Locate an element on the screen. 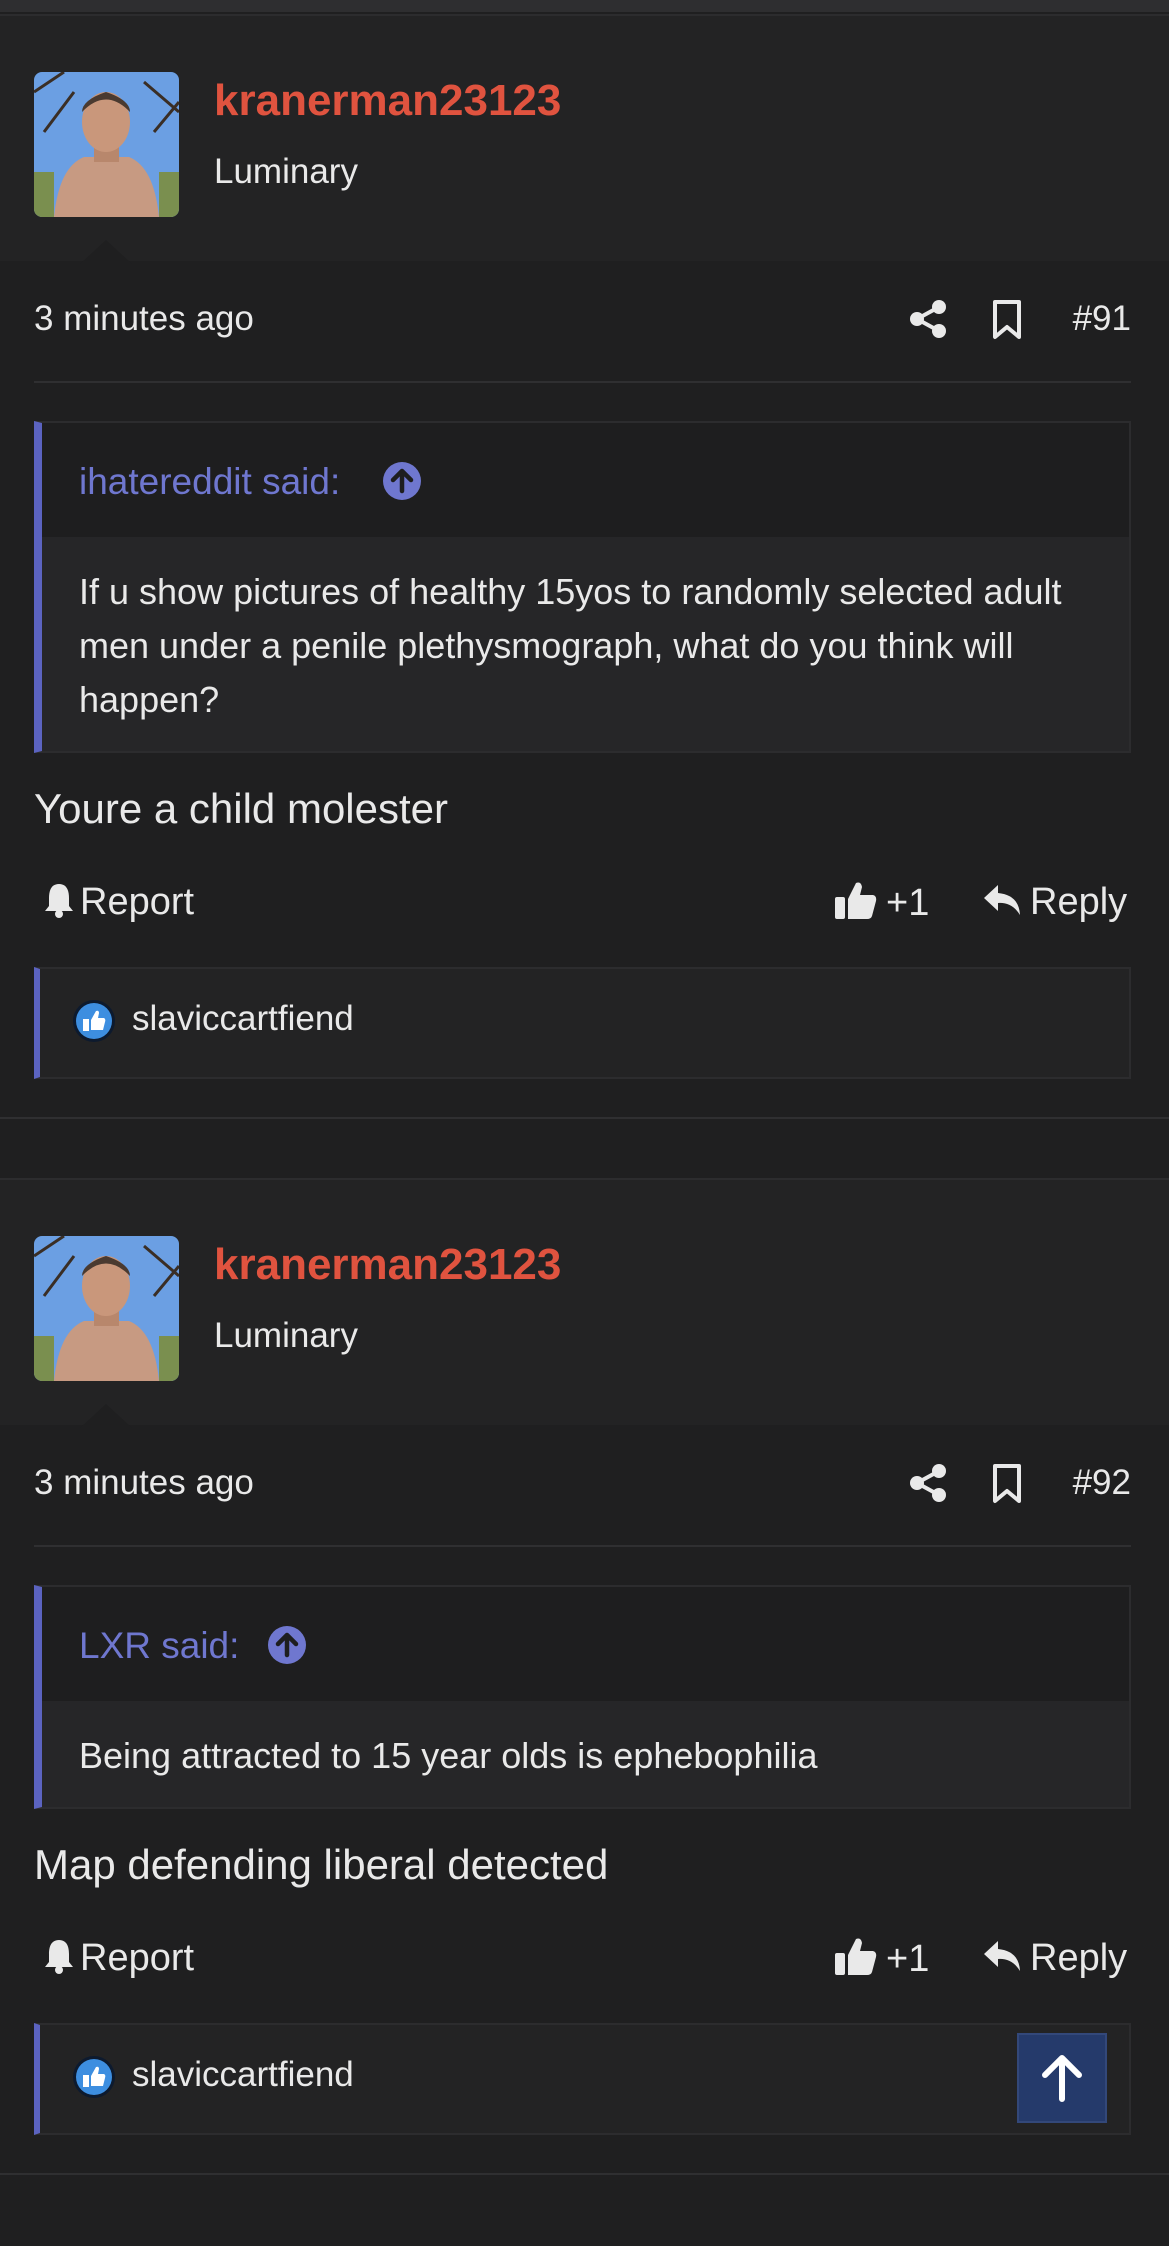  top-bar is located at coordinates (584, 6).